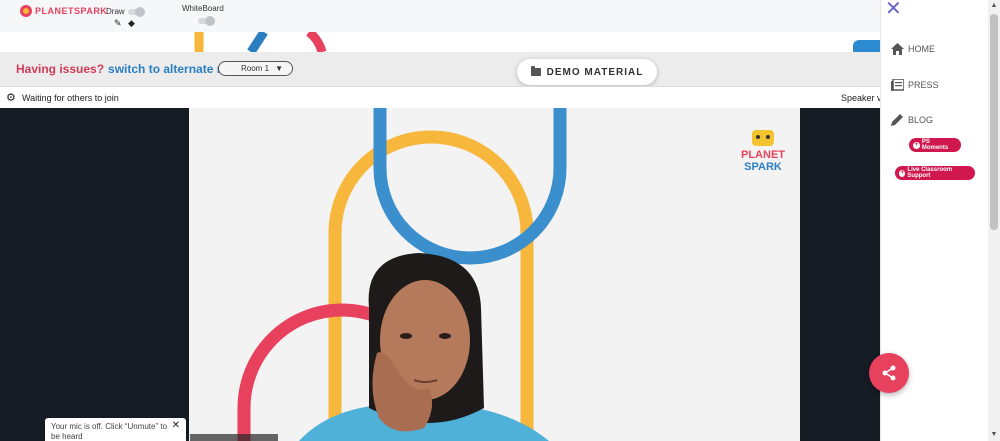 Image resolution: width=1000 pixels, height=441 pixels. I want to click on nav-item-press: PRESS, so click(915, 85).